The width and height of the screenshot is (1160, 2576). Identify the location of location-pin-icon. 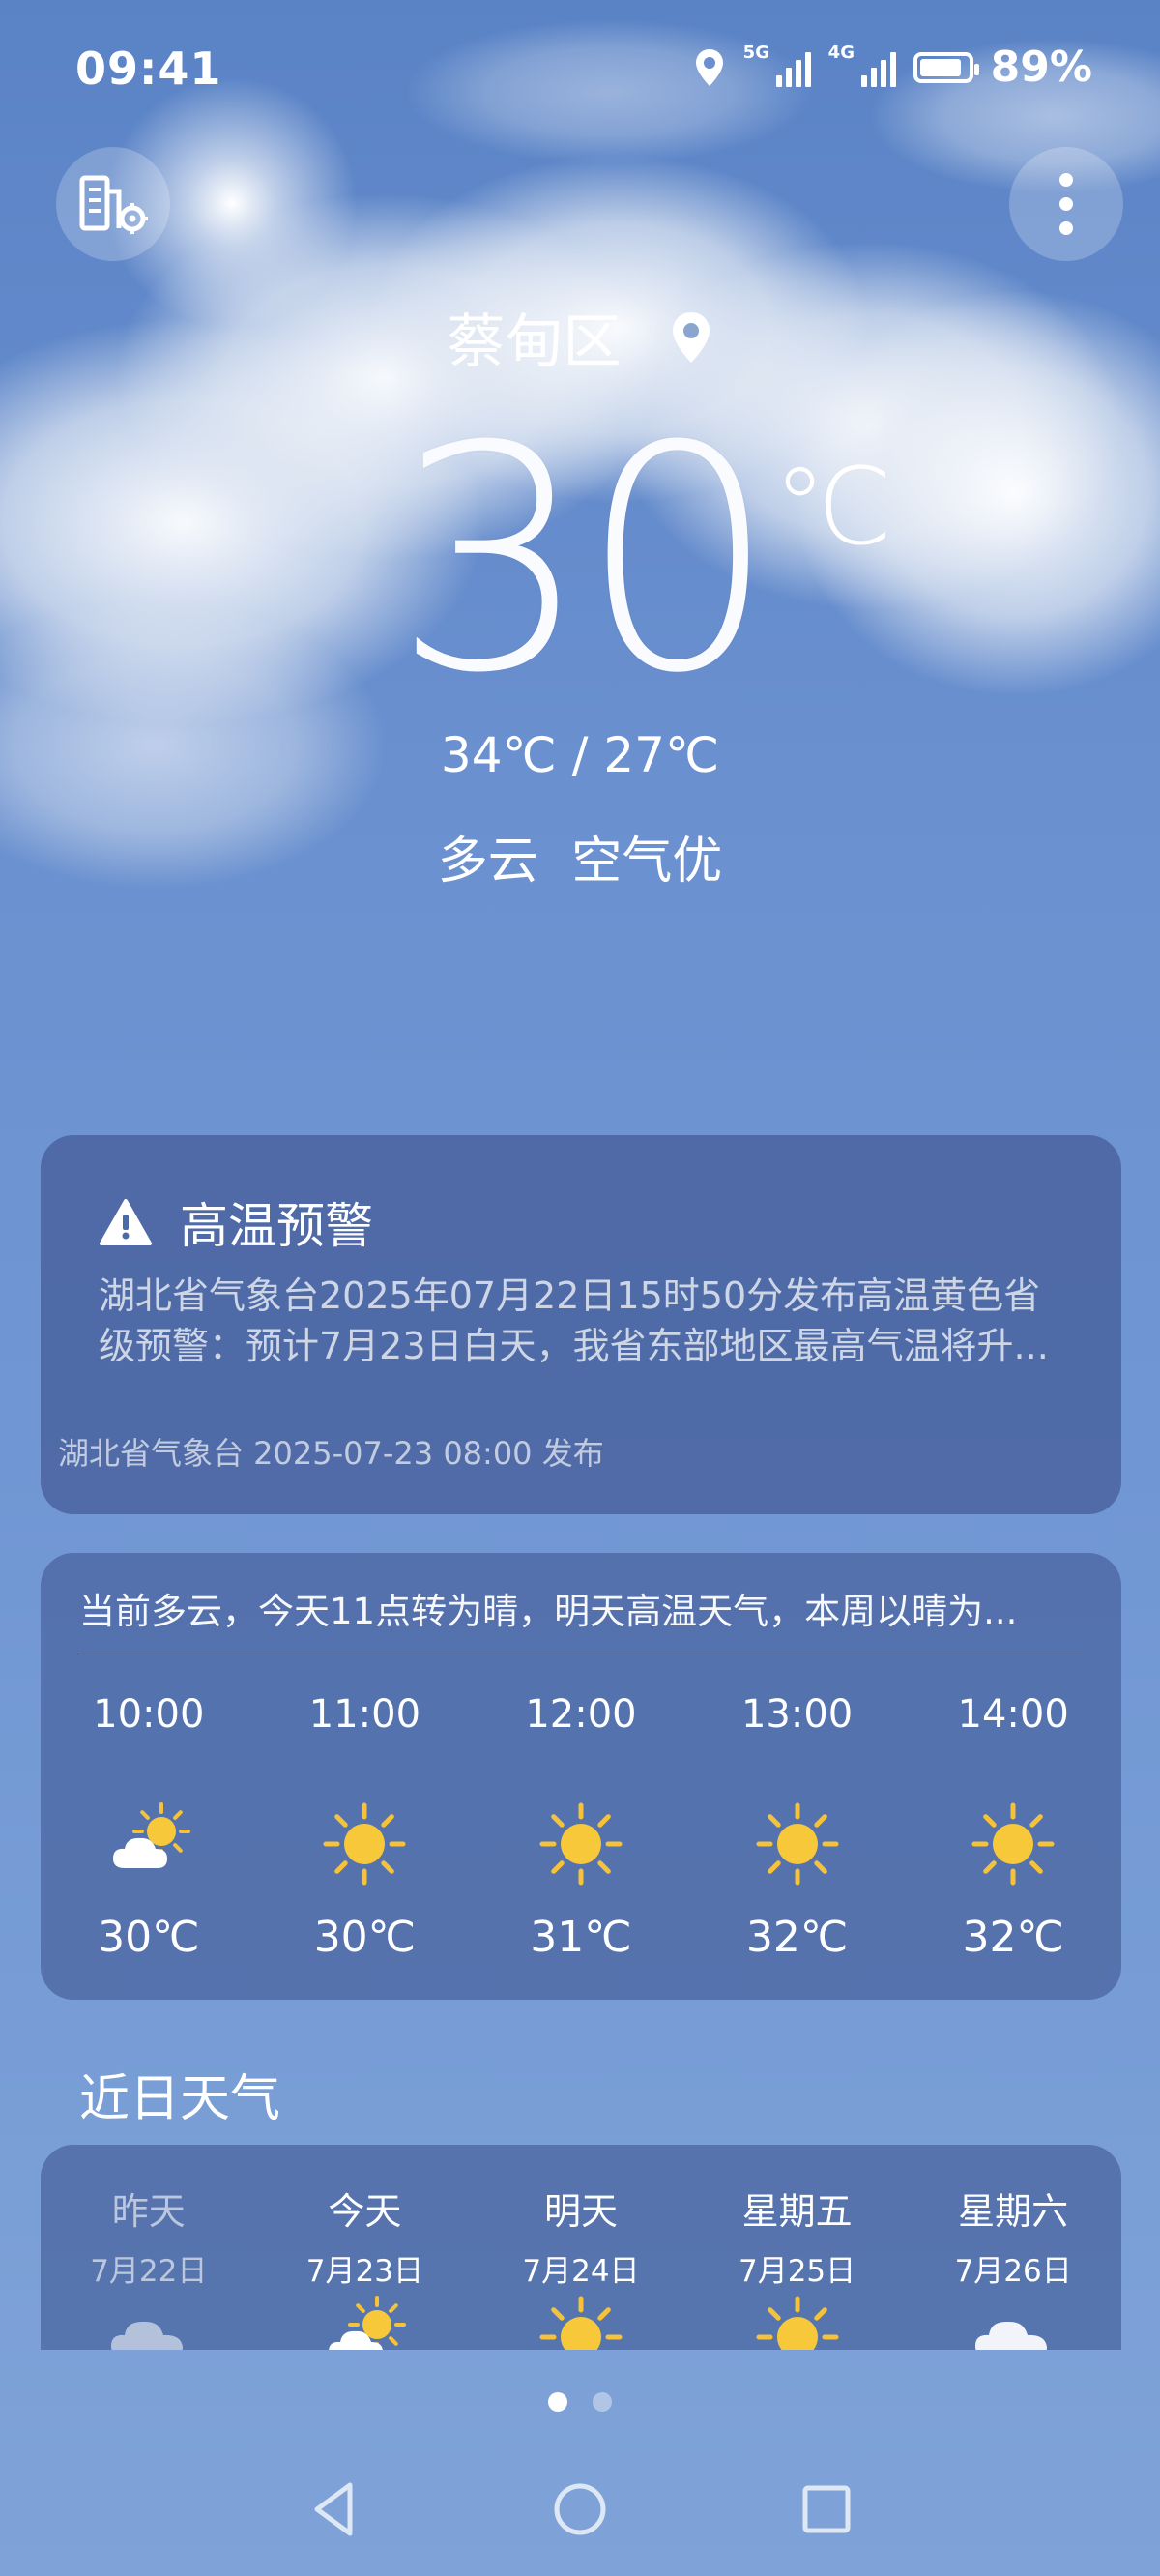
(691, 337).